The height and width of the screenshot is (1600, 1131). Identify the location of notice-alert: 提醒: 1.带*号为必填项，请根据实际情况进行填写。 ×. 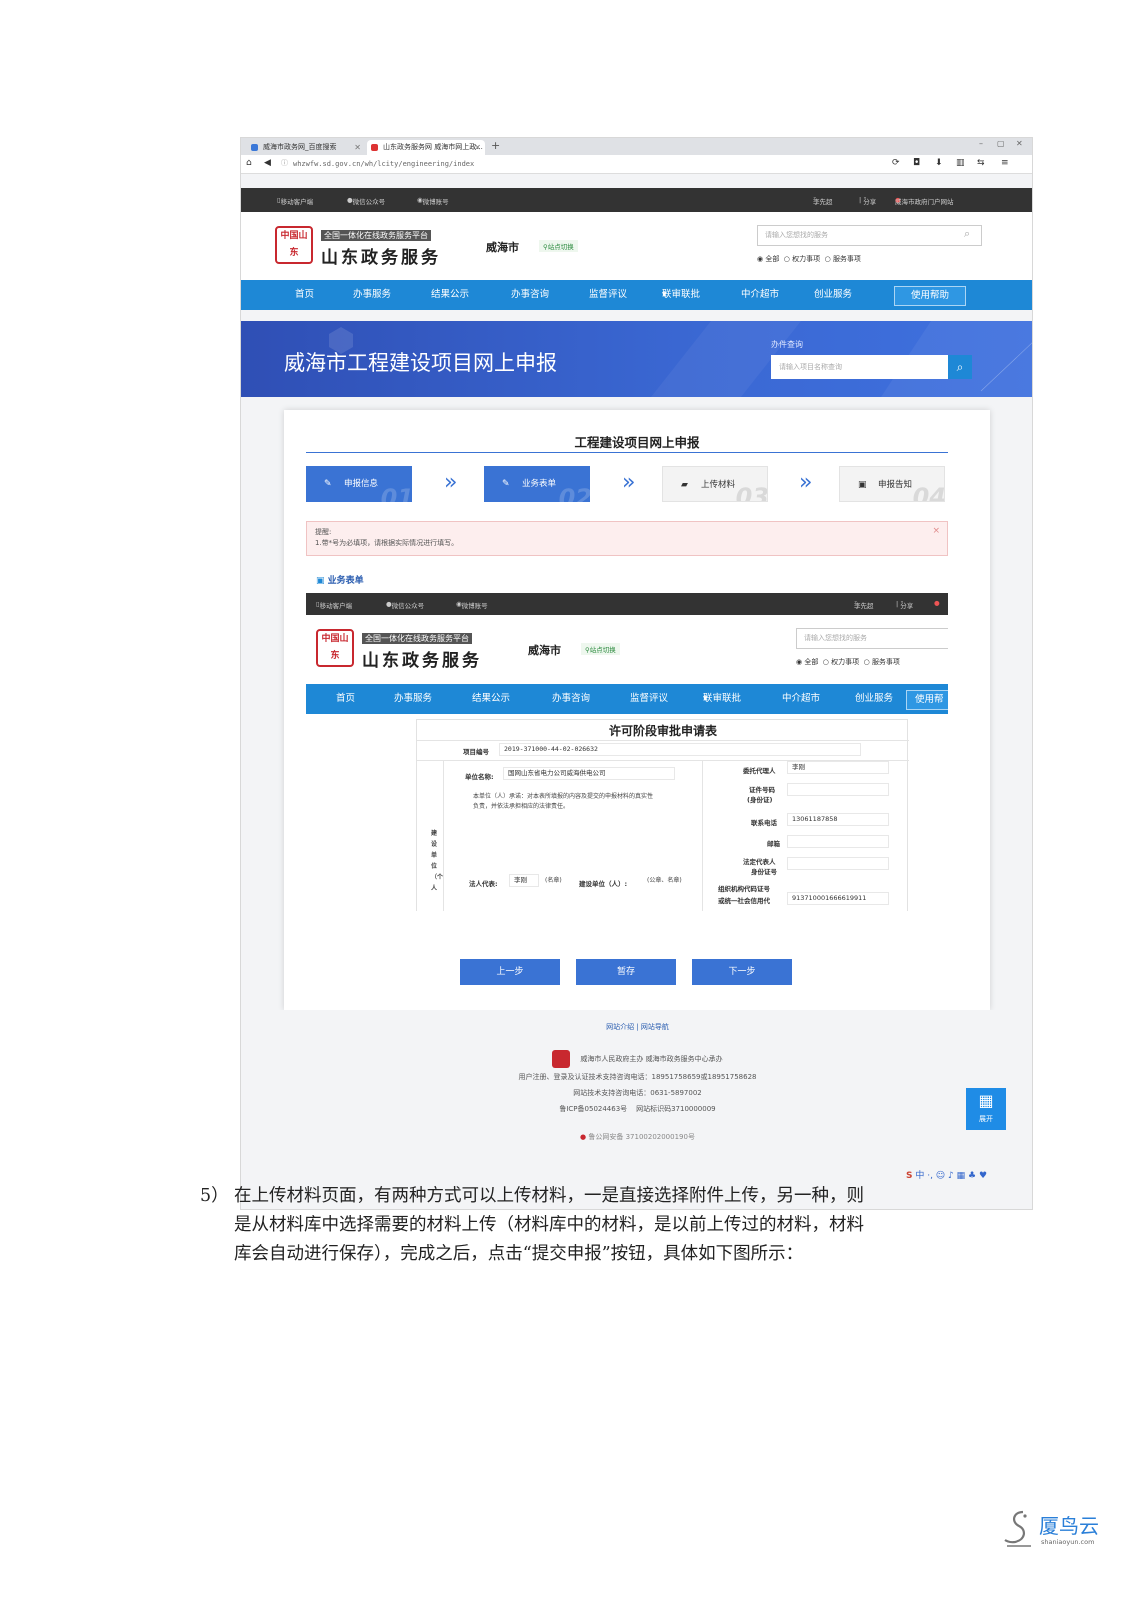
(627, 538).